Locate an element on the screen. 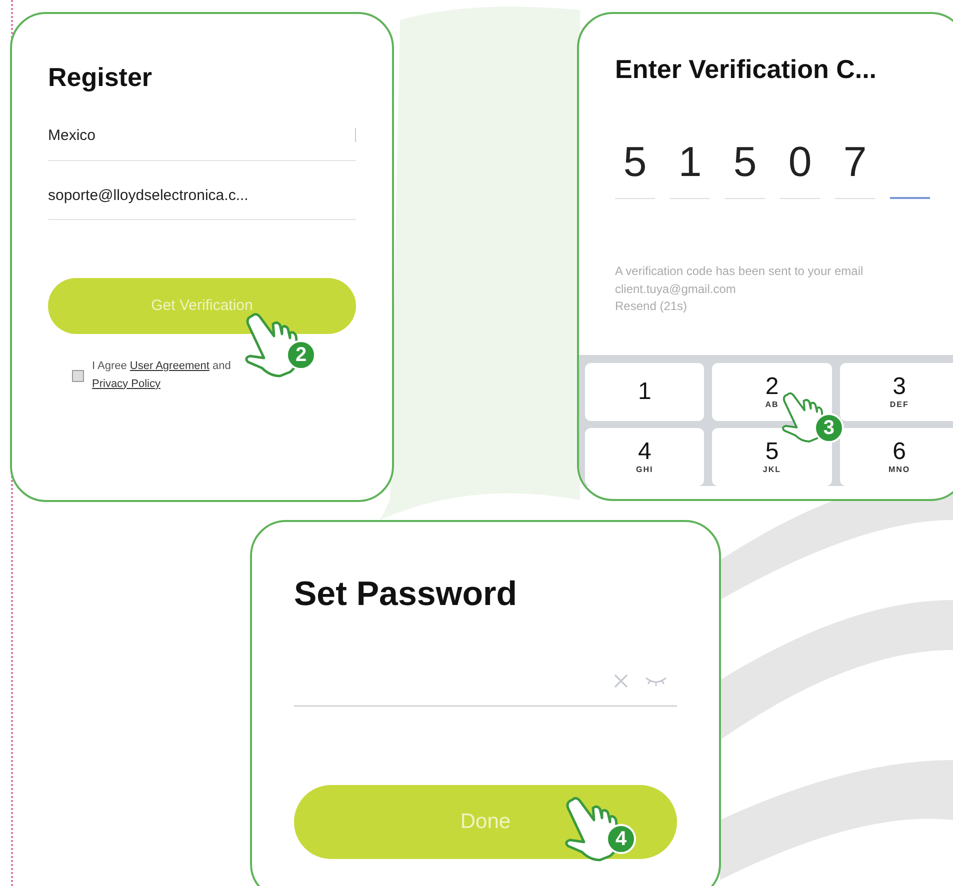 The width and height of the screenshot is (953, 886). resend-text: Resend (21s) is located at coordinates (651, 306).